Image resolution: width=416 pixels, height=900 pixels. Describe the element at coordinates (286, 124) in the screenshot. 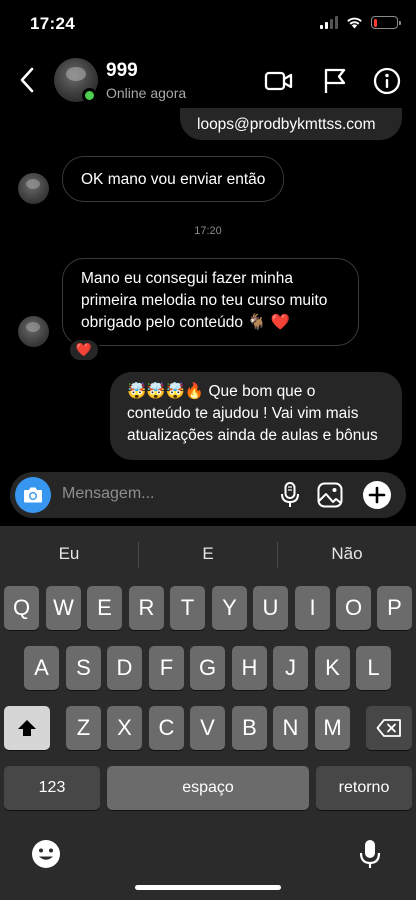

I see `message-text: loops@prodbykmttss.com` at that location.